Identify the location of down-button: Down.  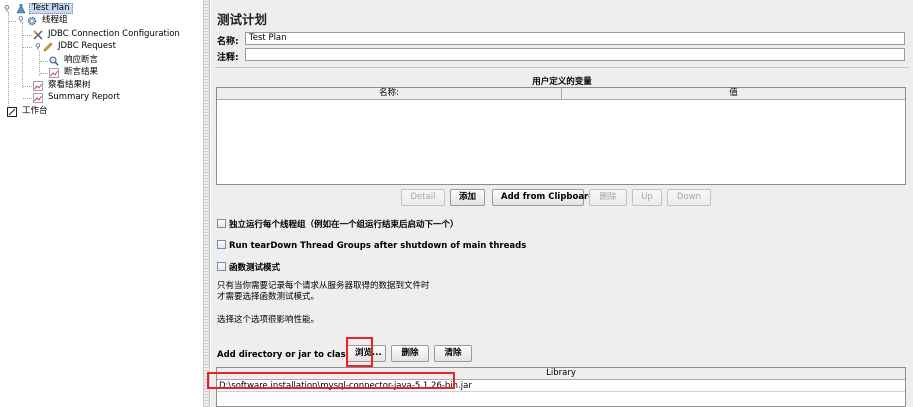
(689, 197).